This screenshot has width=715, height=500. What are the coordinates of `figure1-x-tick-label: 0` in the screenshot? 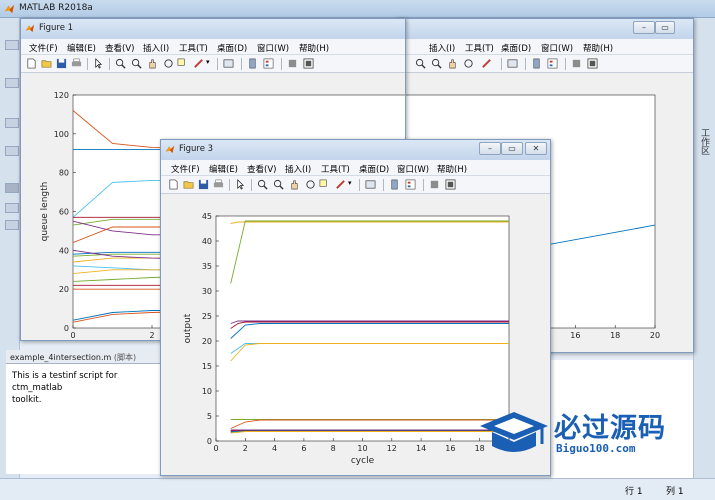 It's located at (72, 335).